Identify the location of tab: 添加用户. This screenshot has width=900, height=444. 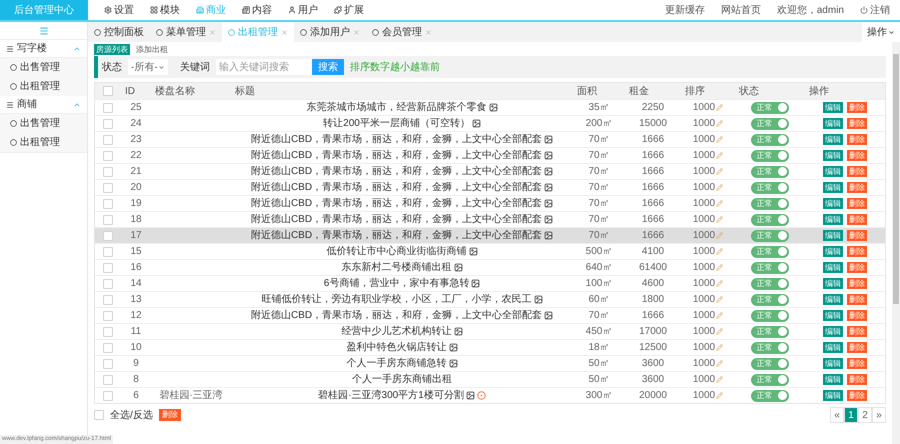
(330, 32).